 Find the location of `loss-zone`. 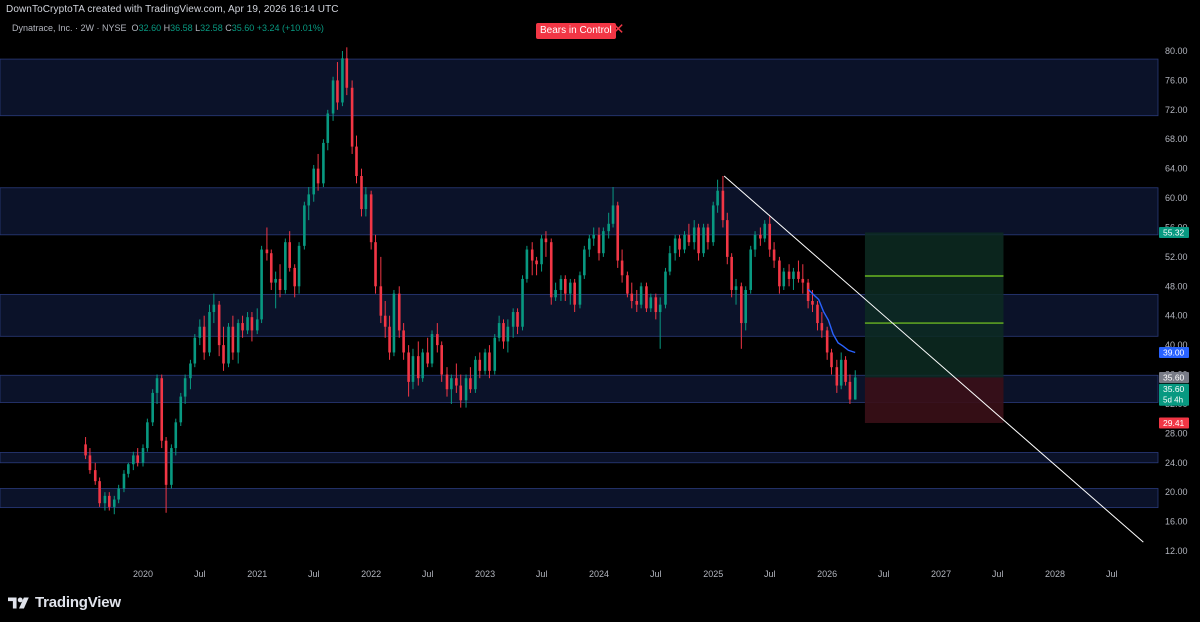

loss-zone is located at coordinates (934, 400).